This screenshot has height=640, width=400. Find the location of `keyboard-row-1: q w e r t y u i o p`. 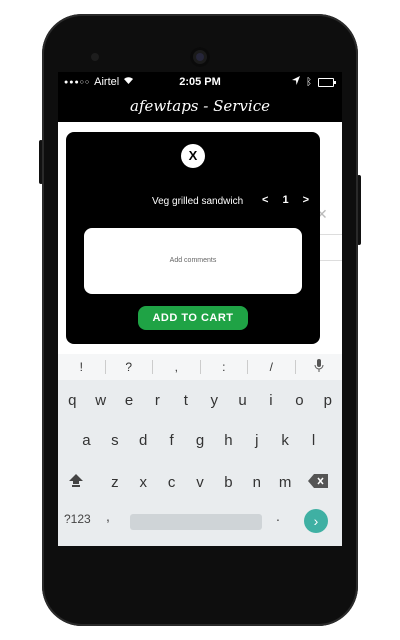

keyboard-row-1: q w e r t y u i o p is located at coordinates (200, 400).